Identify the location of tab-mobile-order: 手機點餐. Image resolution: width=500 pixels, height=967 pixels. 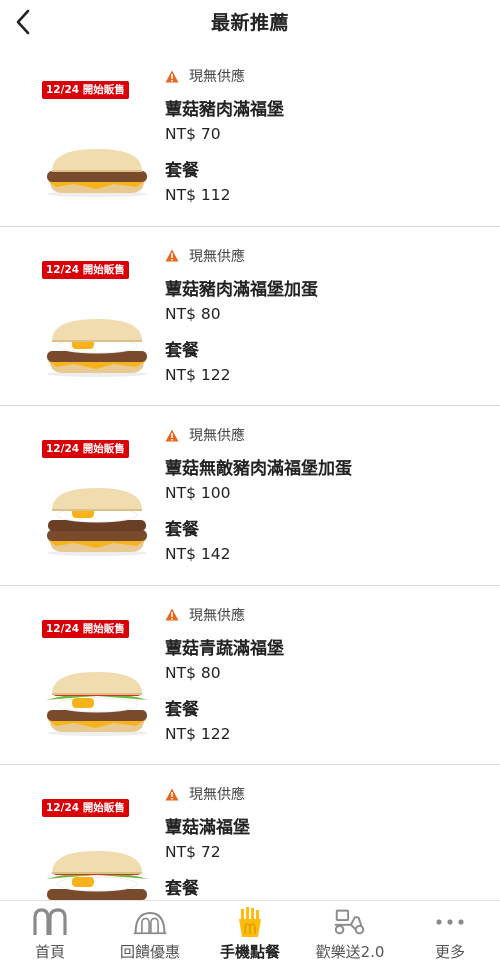
(250, 934).